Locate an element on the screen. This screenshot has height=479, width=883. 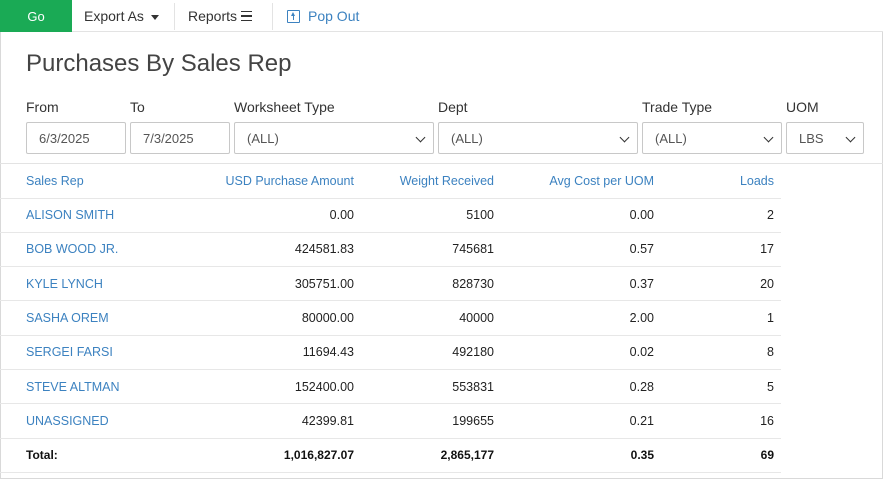
export-as-dropdown: Export As is located at coordinates (121, 16).